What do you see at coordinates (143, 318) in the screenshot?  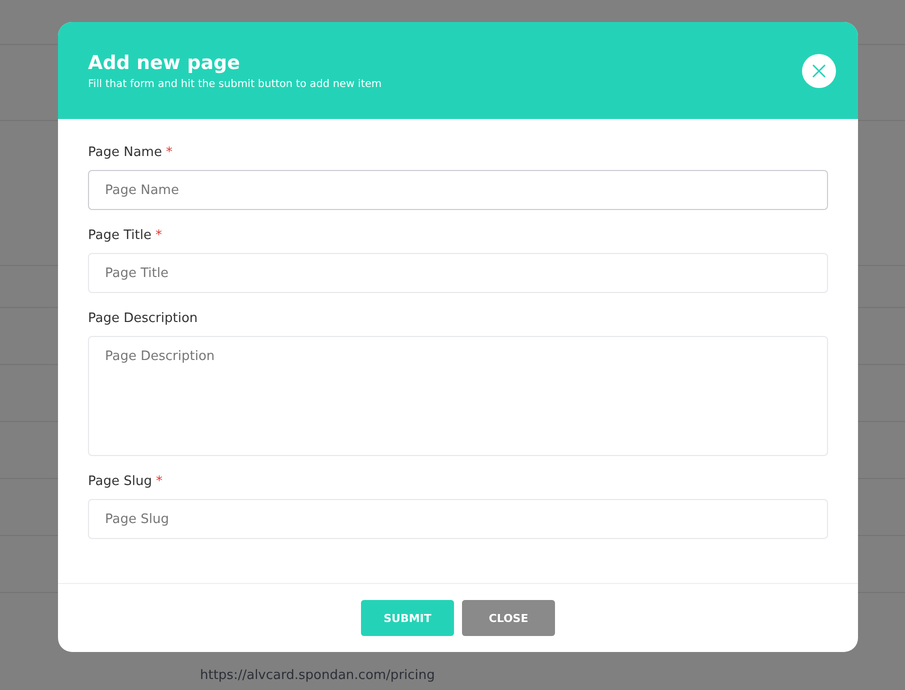 I see `field-label: Page Description` at bounding box center [143, 318].